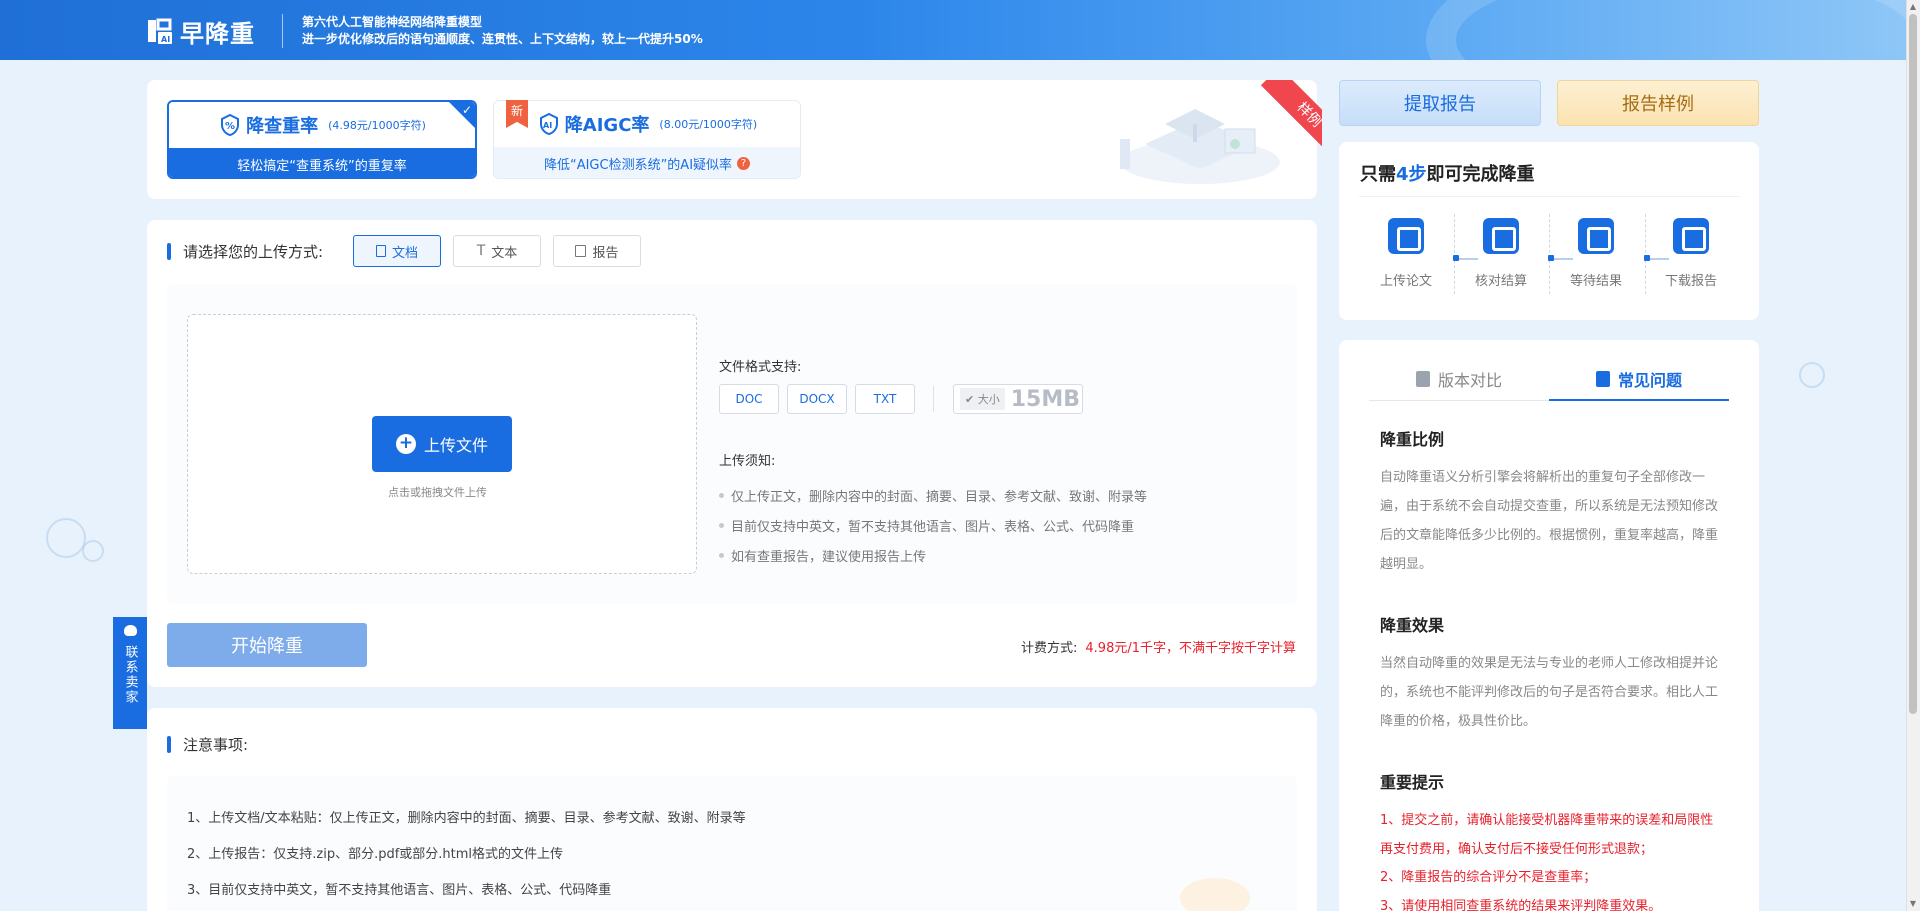 Image resolution: width=1920 pixels, height=911 pixels. I want to click on extract-report-button: 提取报告, so click(1440, 103).